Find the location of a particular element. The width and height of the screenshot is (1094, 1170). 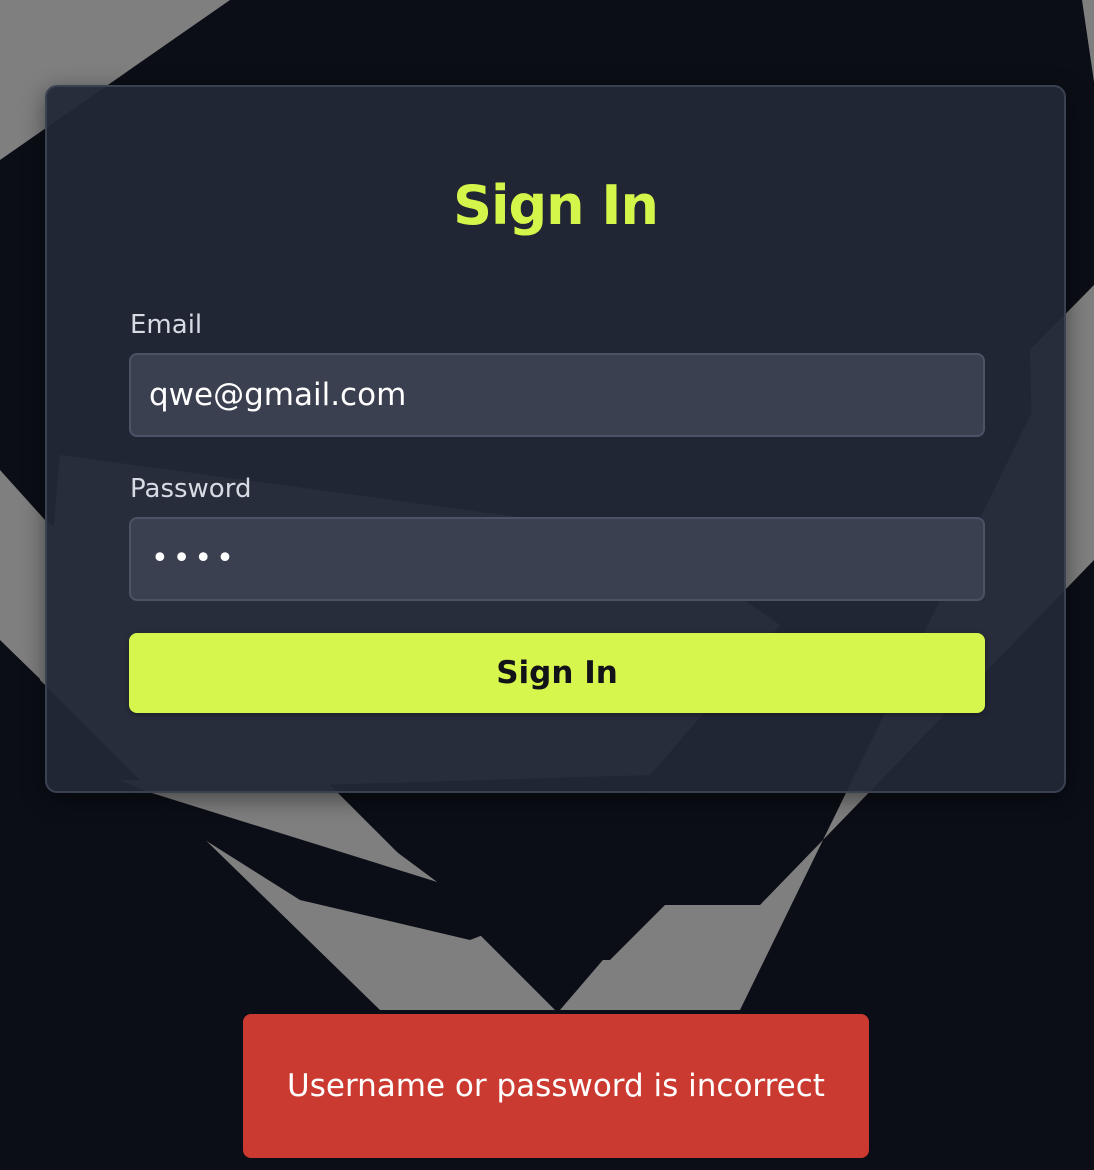

error-toast: Username or password is incorrect is located at coordinates (556, 1086).